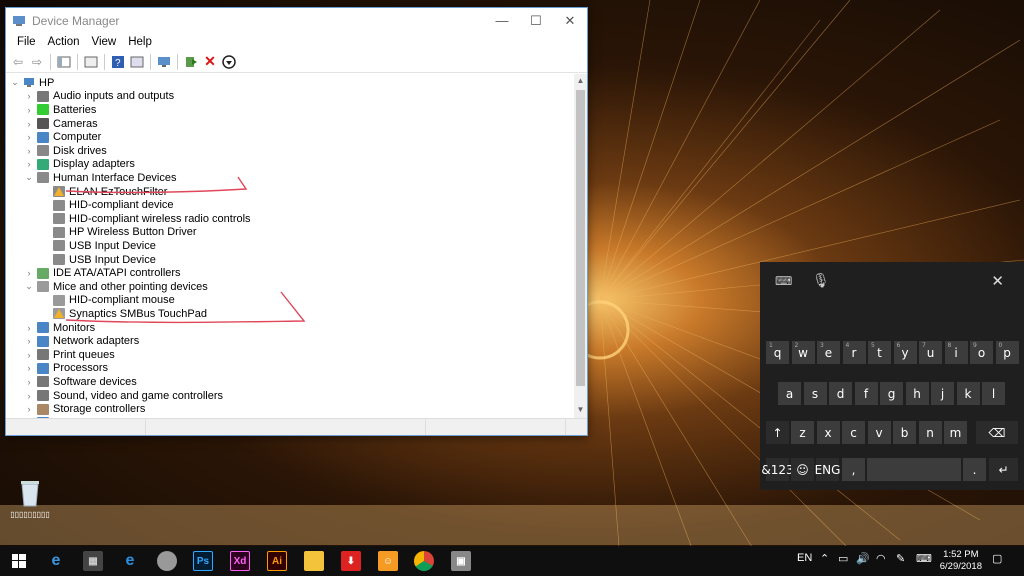 Image resolution: width=1024 pixels, height=576 pixels. I want to click on device-manager-taskbar-icon: ▣, so click(461, 561).